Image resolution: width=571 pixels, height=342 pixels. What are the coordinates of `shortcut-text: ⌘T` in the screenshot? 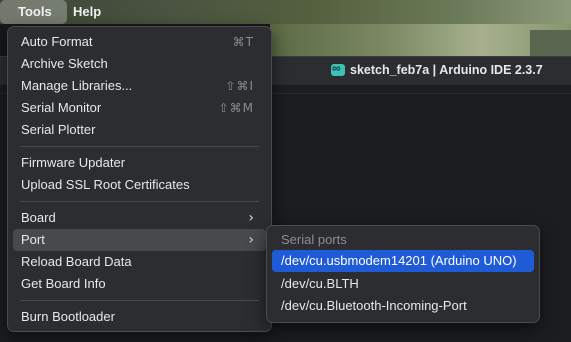 It's located at (243, 42).